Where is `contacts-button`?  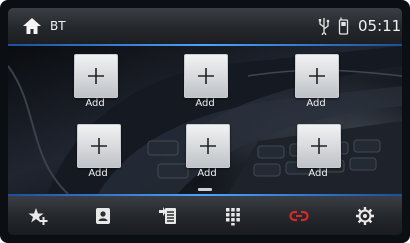
contacts-button is located at coordinates (103, 215).